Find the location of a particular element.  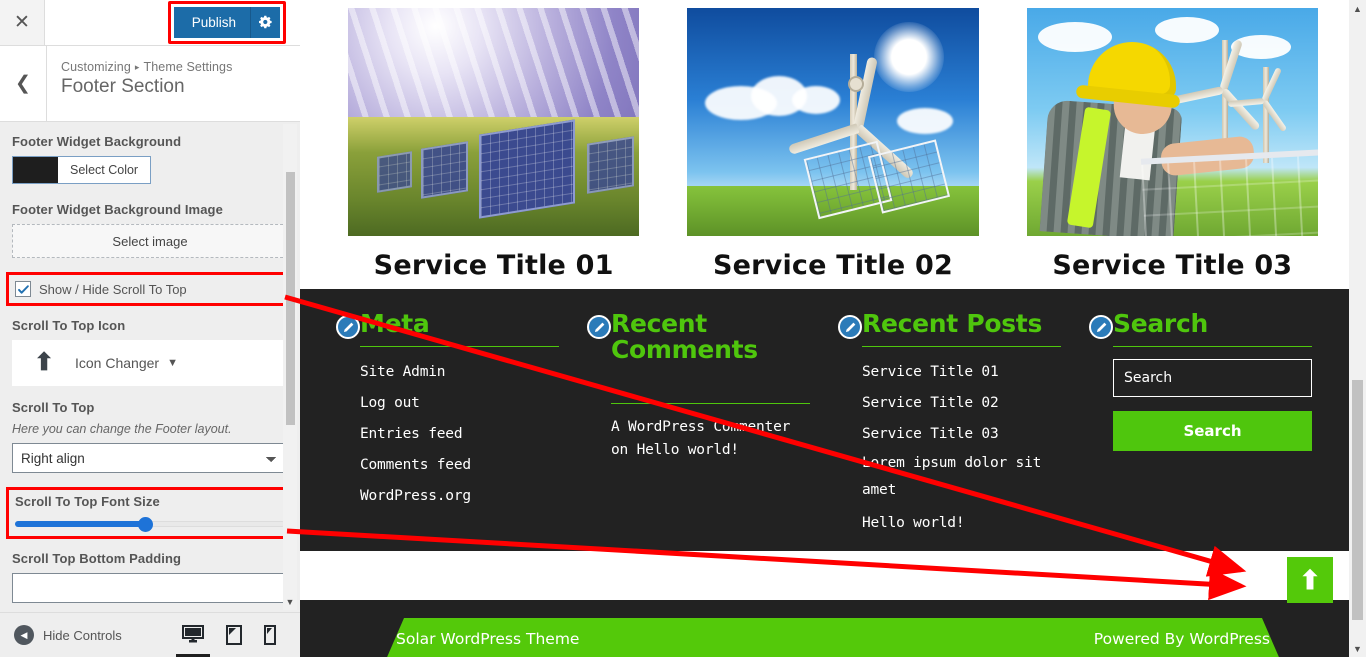

chevron-down-icon: ▼ is located at coordinates (172, 363).